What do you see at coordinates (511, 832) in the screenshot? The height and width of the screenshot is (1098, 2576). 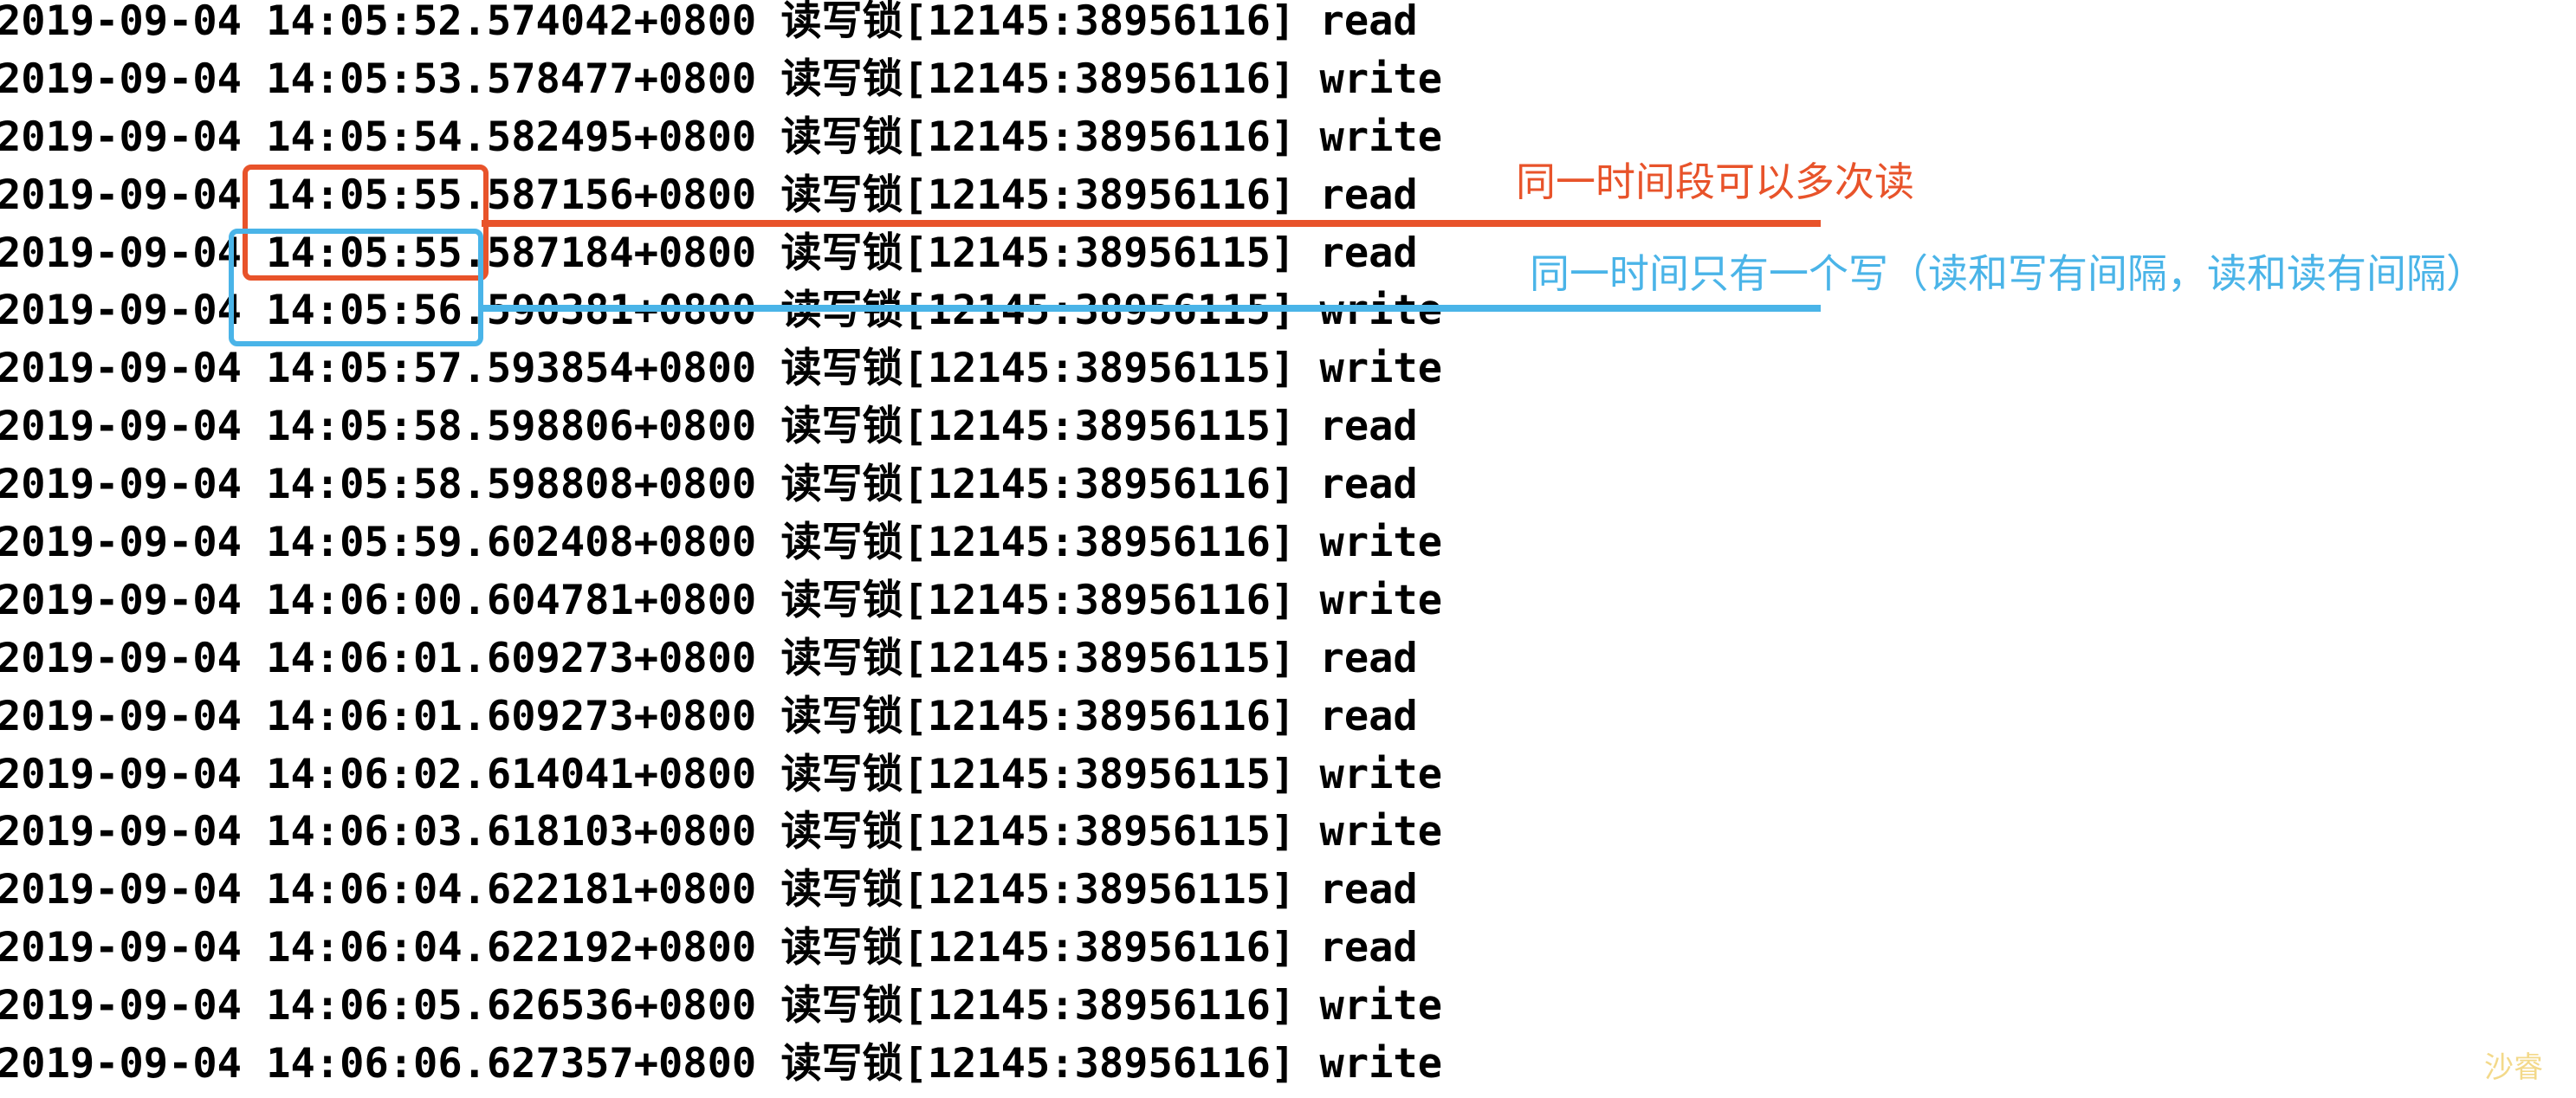 I see `log-time: 14:06:03.618103+0800` at bounding box center [511, 832].